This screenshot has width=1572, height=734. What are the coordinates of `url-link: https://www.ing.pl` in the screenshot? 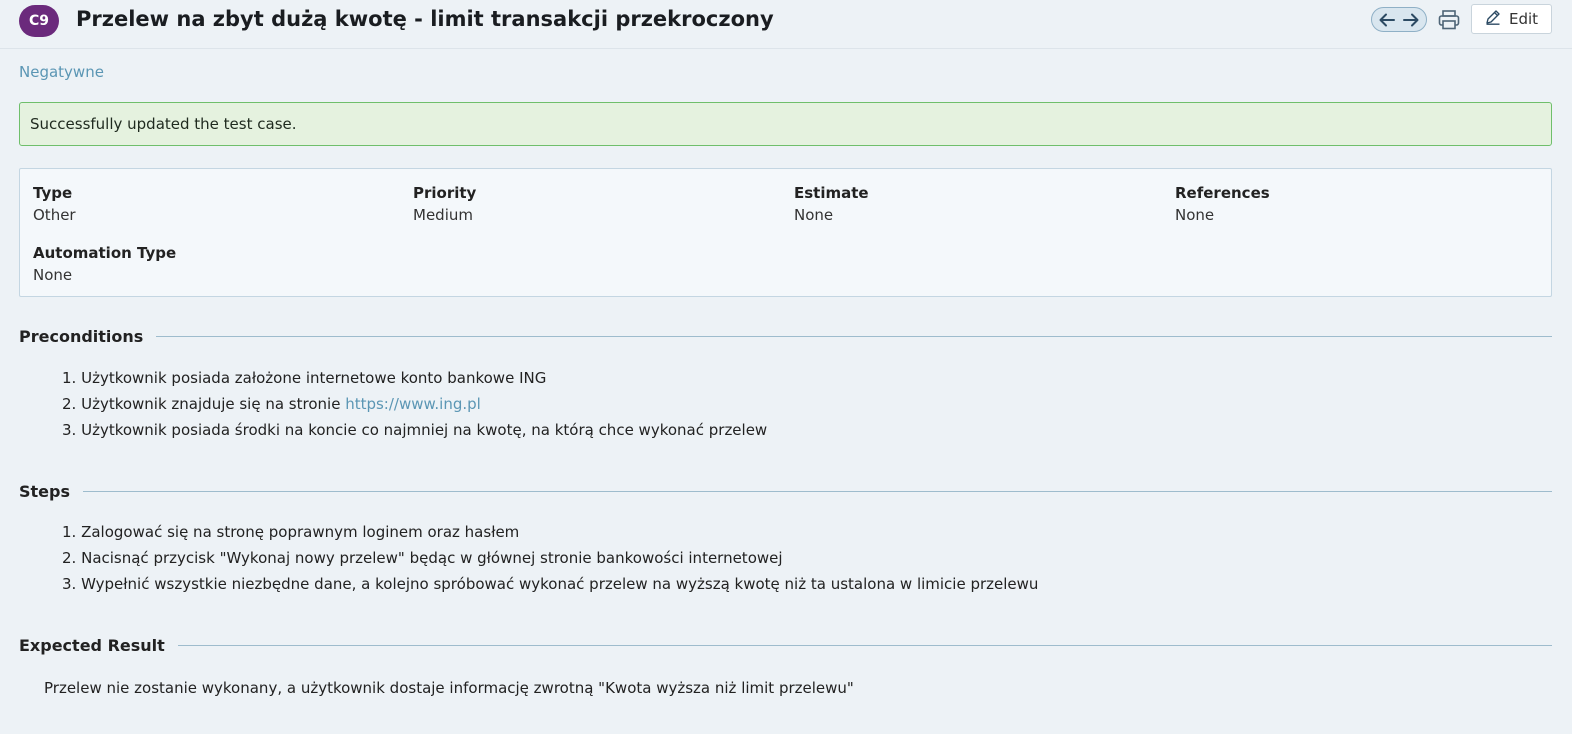 It's located at (413, 404).